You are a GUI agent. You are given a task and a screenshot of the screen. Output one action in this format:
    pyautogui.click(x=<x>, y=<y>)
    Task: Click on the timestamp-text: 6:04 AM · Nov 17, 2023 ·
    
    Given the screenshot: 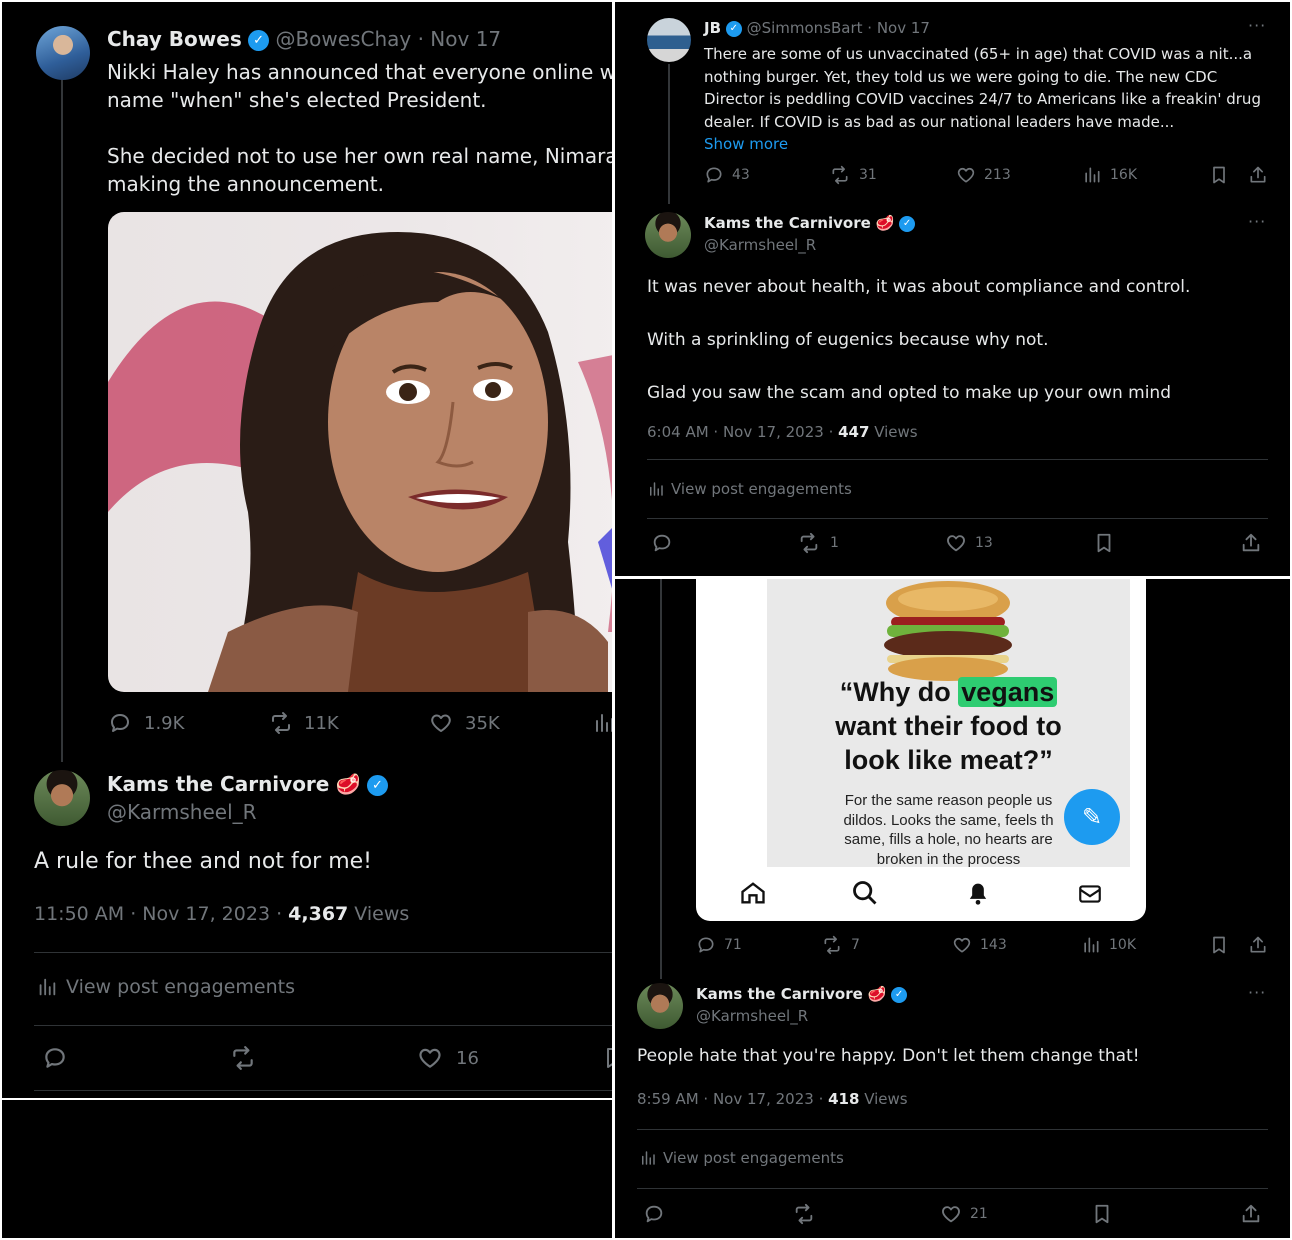 What is the action you would take?
    pyautogui.click(x=742, y=432)
    